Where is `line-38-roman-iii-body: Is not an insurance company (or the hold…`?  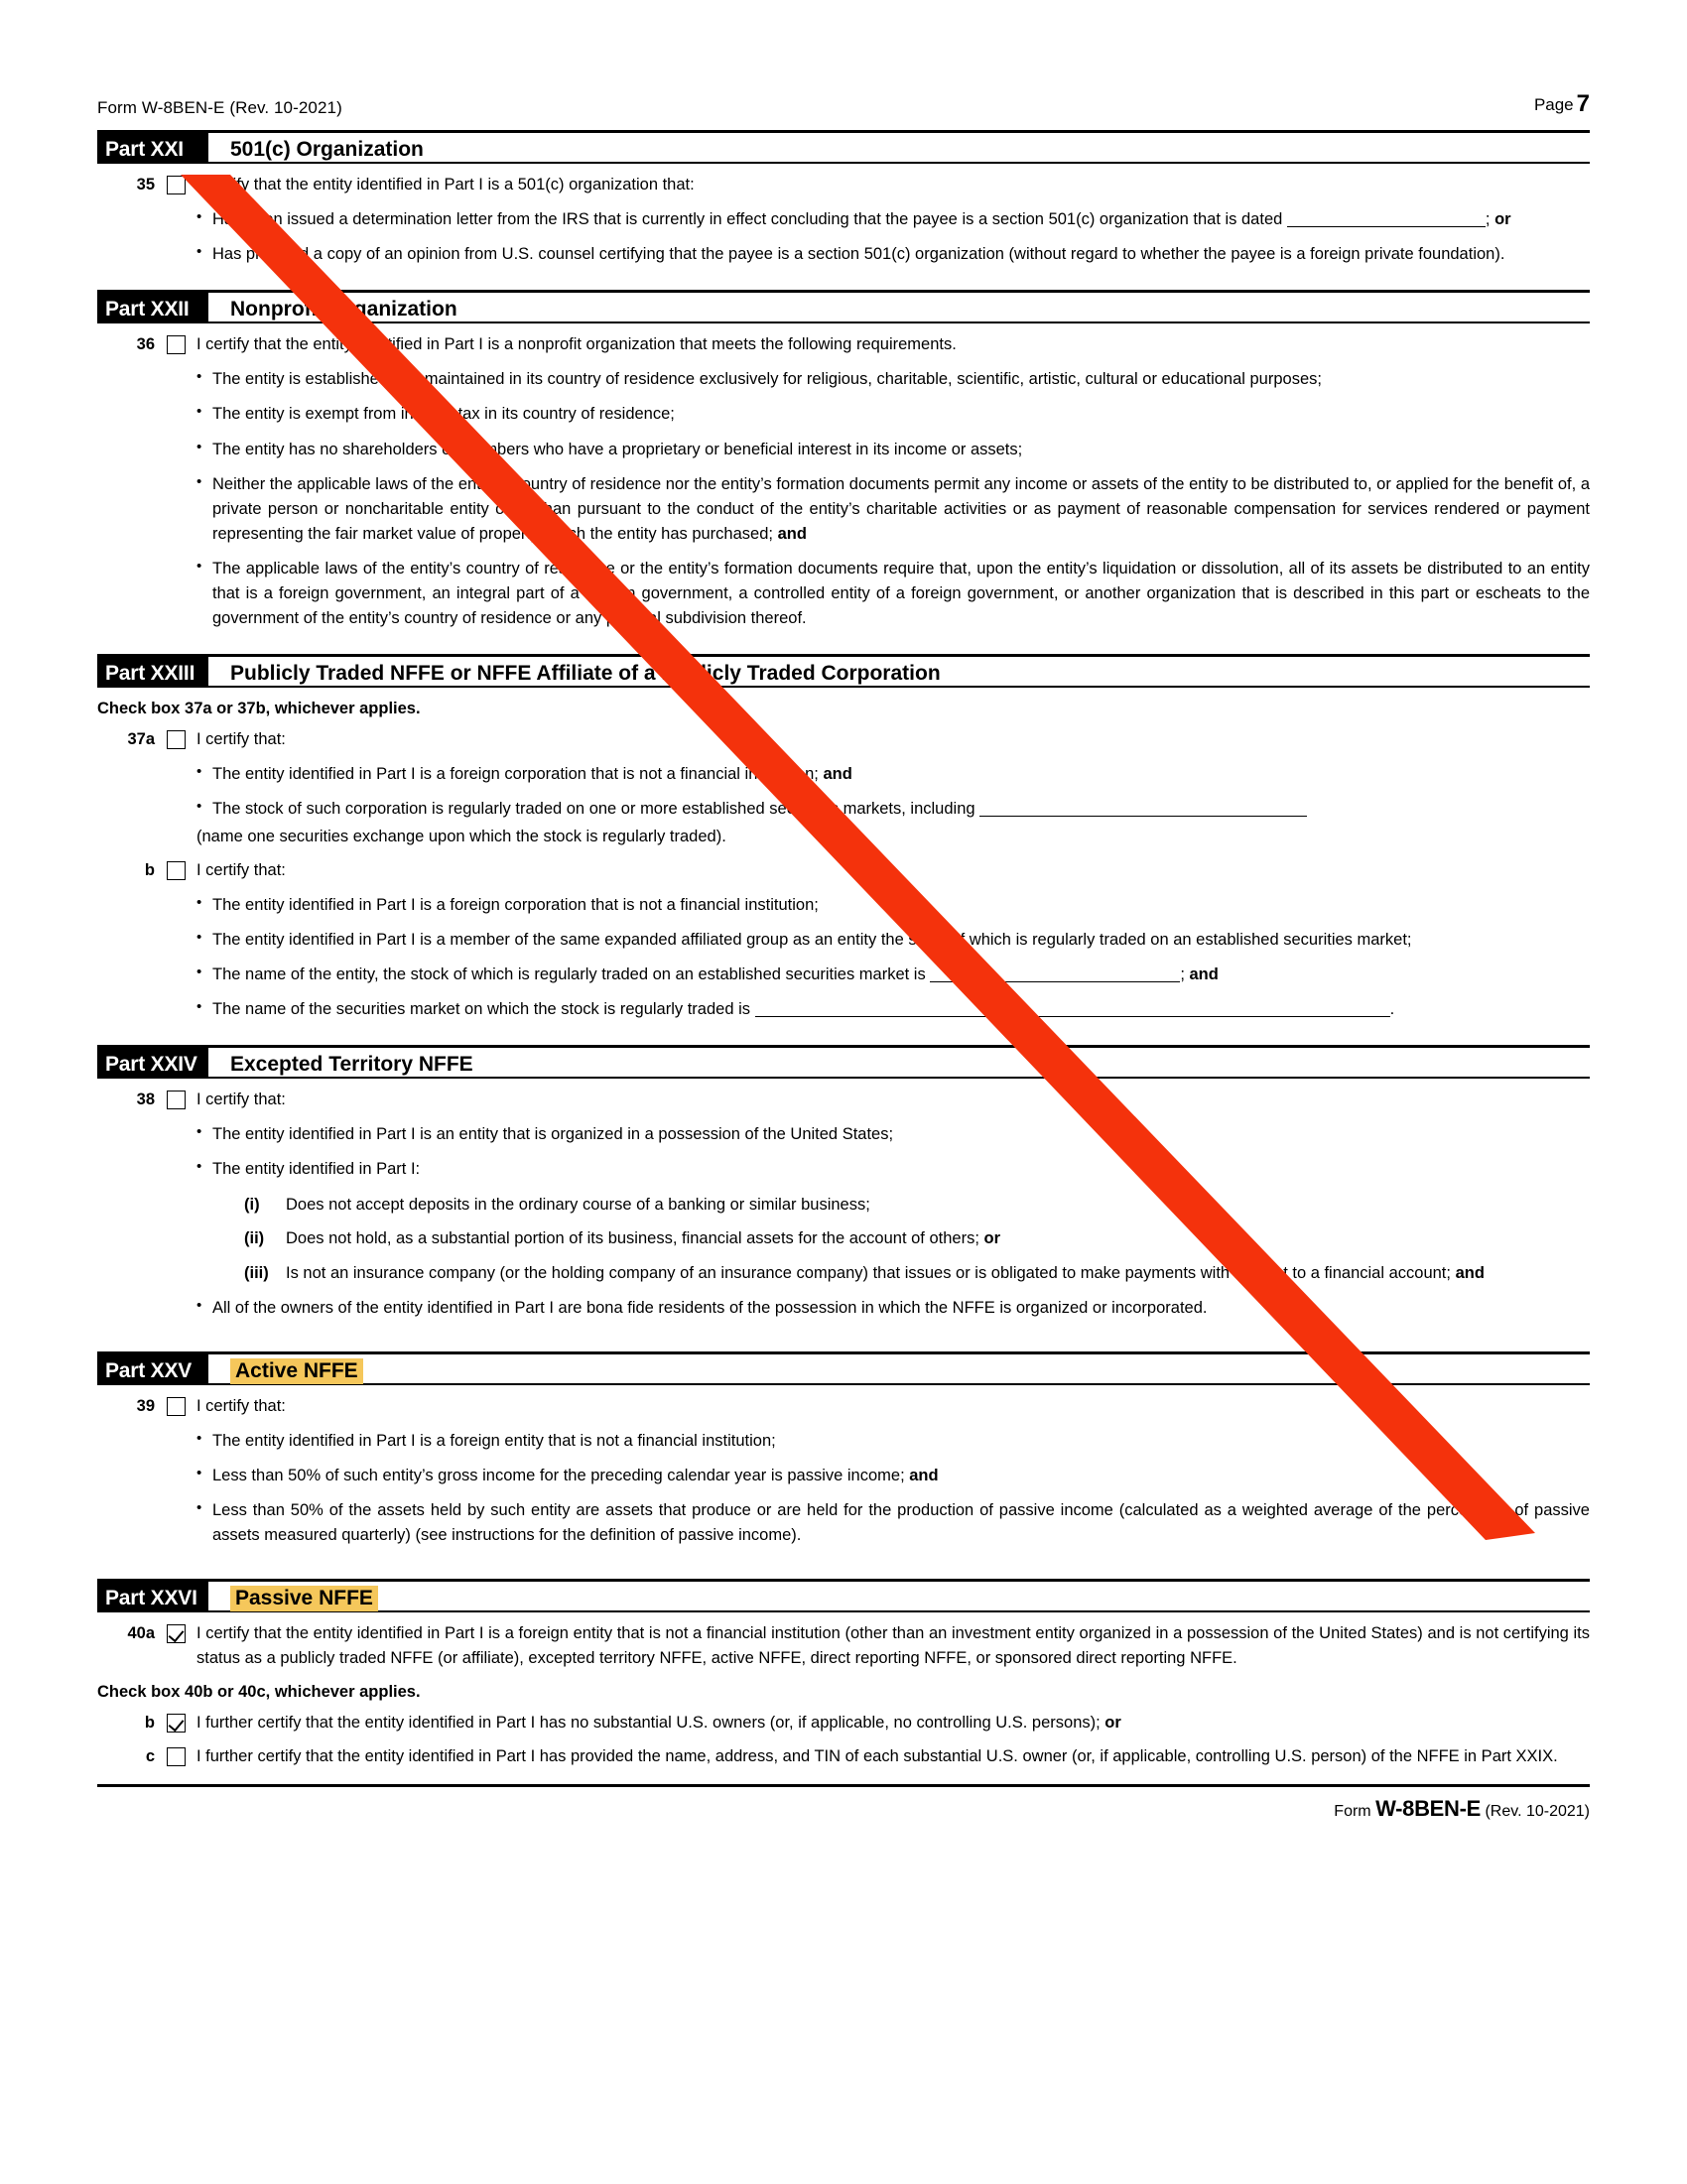
line-38-roman-iii-body: Is not an insurance company (or the hold… is located at coordinates (871, 1273).